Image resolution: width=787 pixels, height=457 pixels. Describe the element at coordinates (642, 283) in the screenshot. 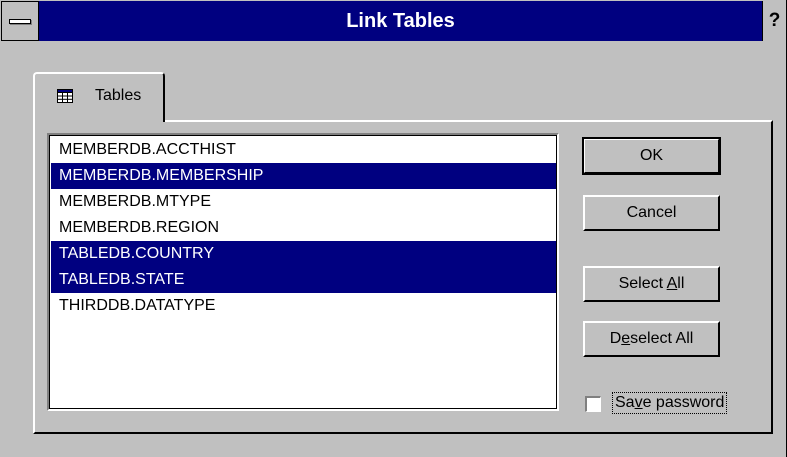

I see `select-all-label: Select` at that location.